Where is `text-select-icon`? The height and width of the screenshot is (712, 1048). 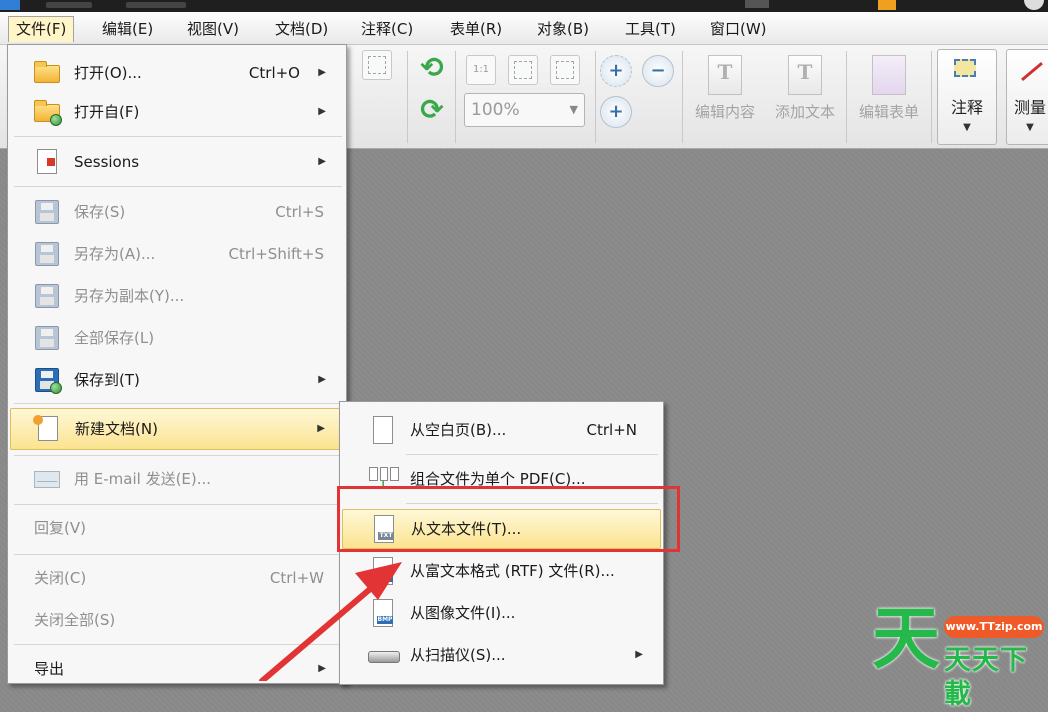
text-select-icon is located at coordinates (377, 65).